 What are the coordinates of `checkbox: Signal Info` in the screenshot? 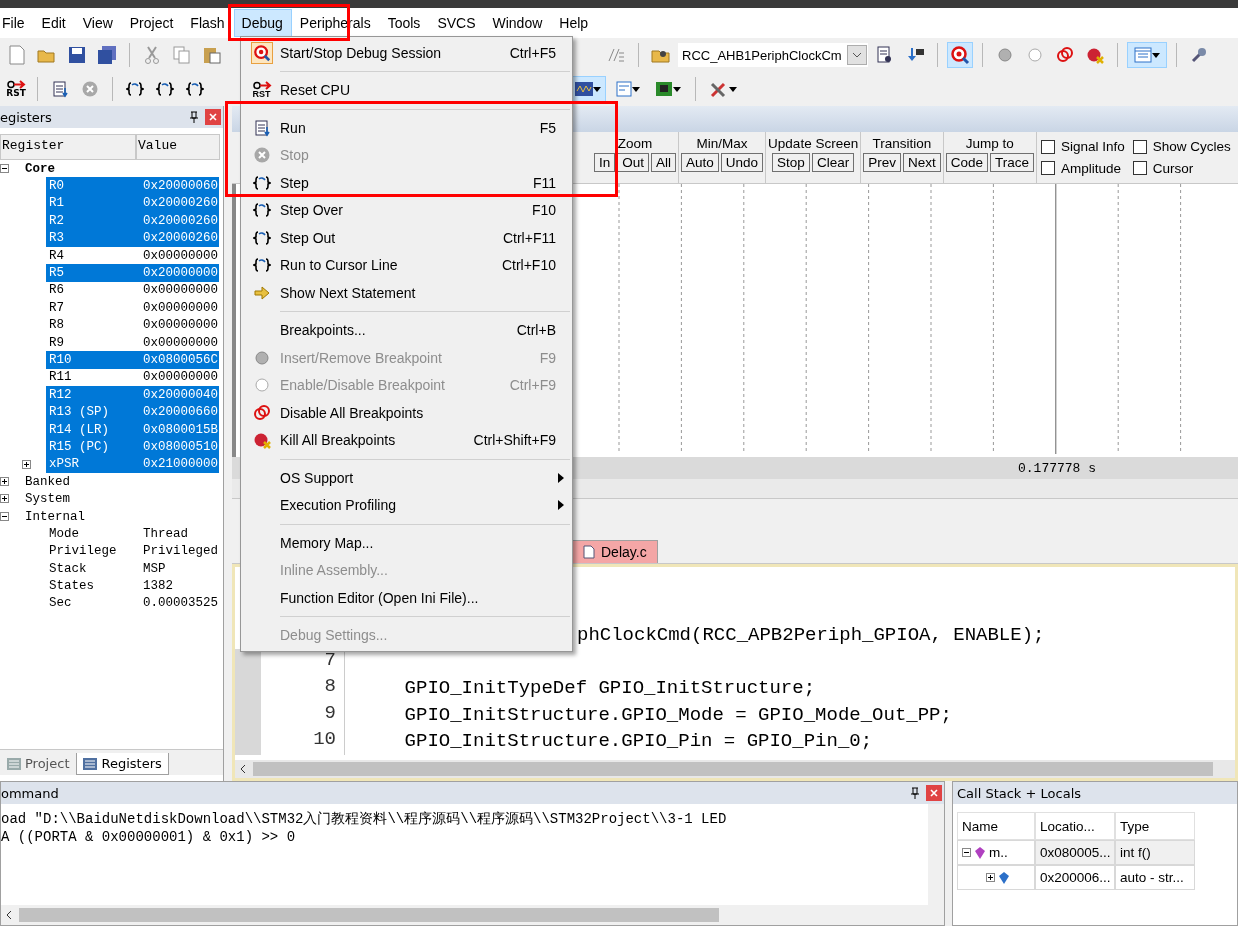 It's located at (1083, 147).